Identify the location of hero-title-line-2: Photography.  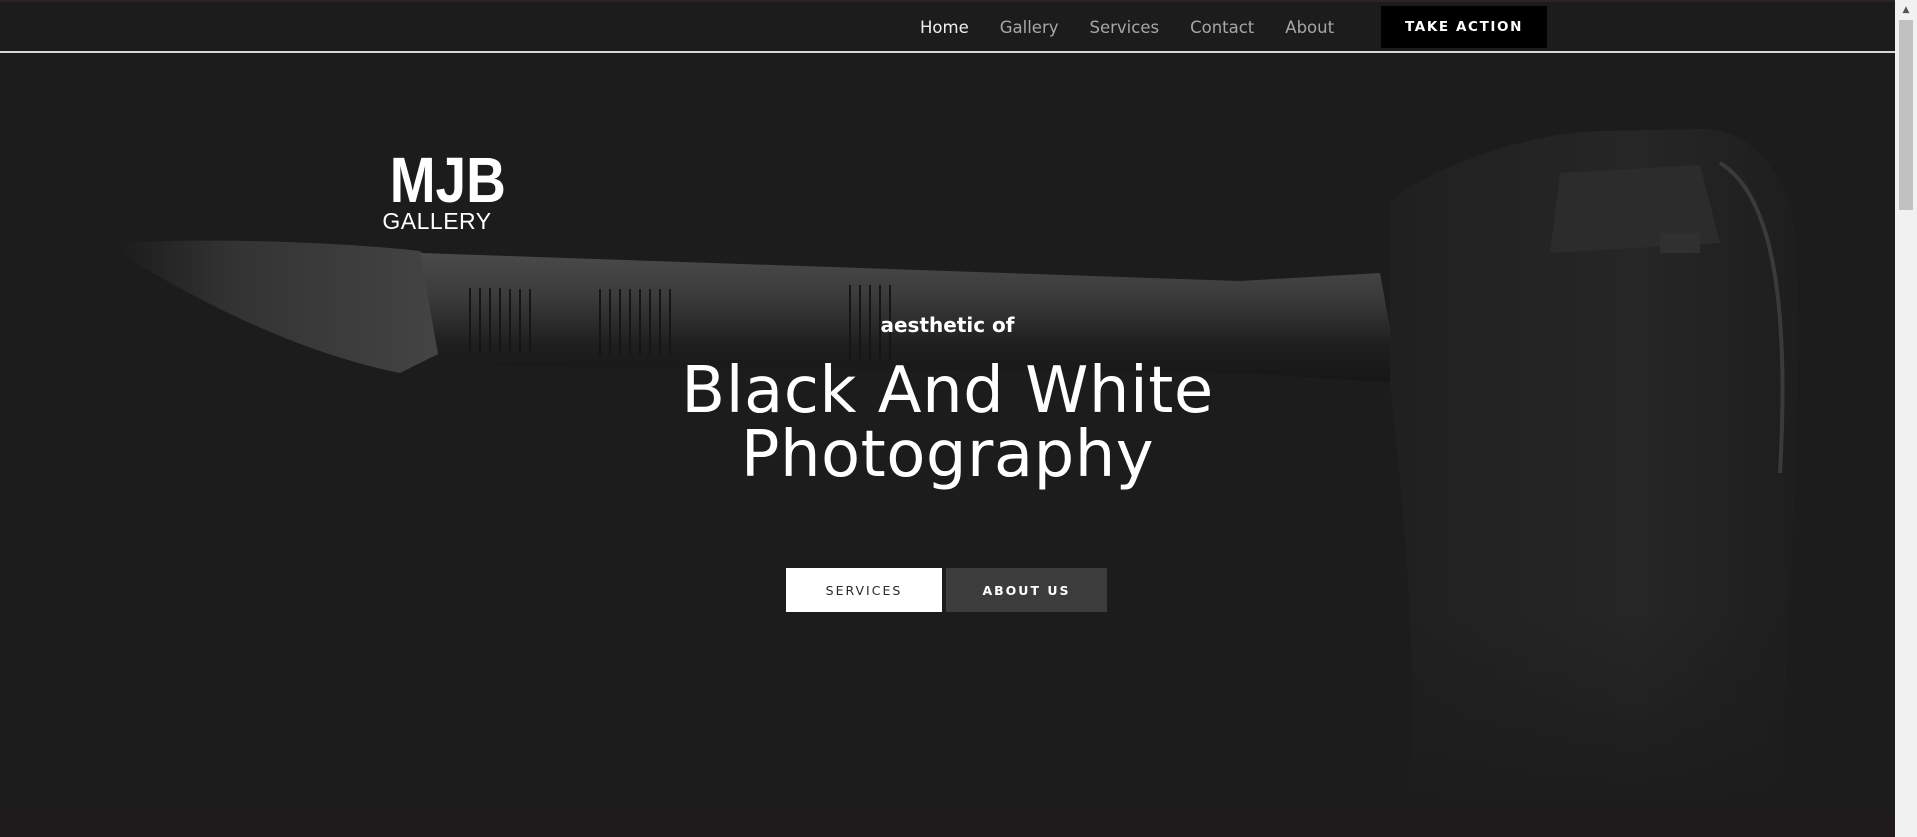
(947, 455).